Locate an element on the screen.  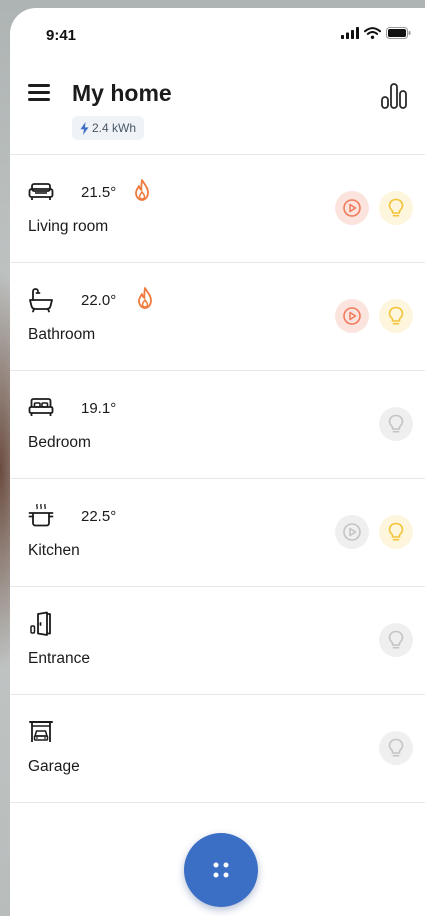
lightning-bolt-icon is located at coordinates (84, 128).